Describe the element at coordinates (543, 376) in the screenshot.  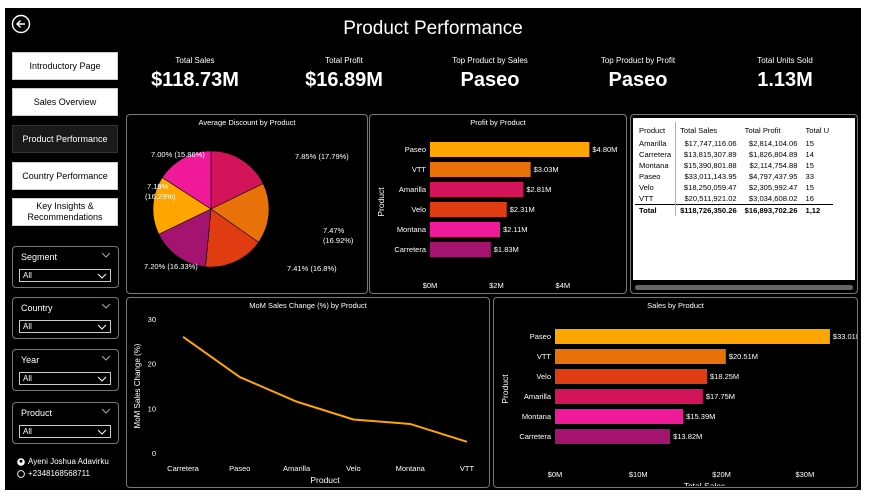
I see `category-tick-label: Velo` at that location.